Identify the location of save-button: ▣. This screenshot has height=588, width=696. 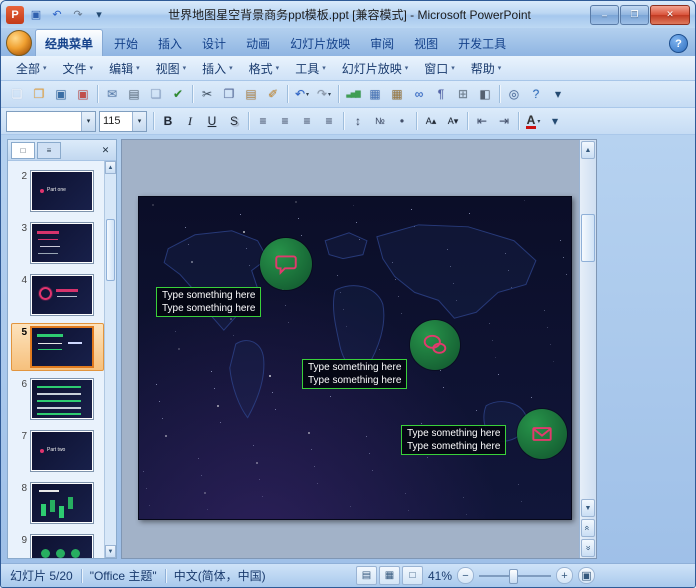
(61, 94).